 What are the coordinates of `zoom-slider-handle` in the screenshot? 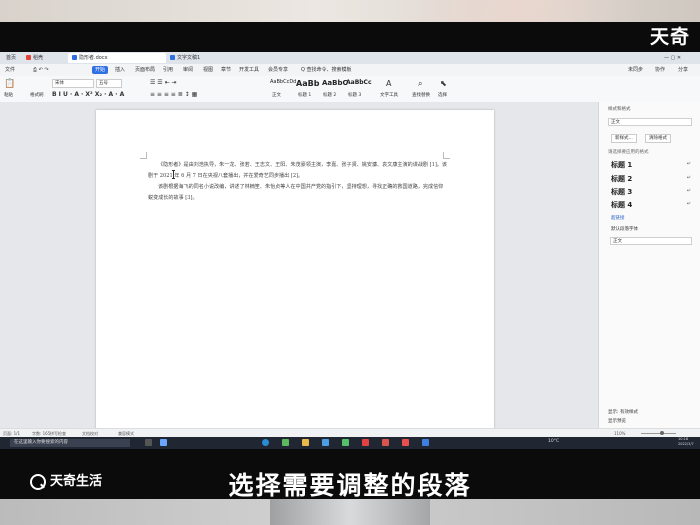 It's located at (662, 433).